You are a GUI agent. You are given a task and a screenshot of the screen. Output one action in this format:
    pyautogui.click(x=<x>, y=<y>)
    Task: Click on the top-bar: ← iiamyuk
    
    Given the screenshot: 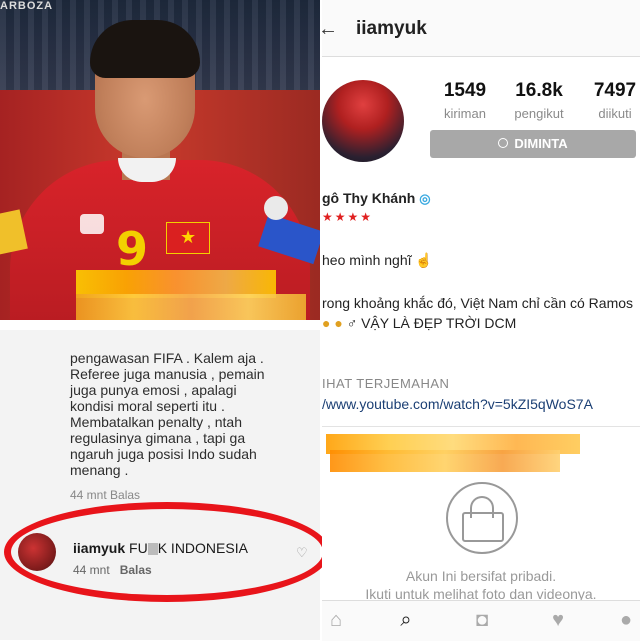 What is the action you would take?
    pyautogui.click(x=479, y=28)
    